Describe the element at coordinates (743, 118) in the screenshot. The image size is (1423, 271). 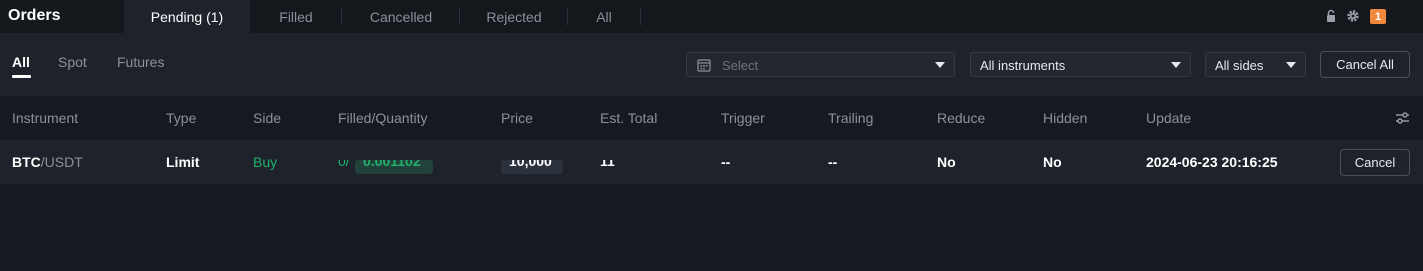
I see `column-header-trigger: Trigger` at that location.